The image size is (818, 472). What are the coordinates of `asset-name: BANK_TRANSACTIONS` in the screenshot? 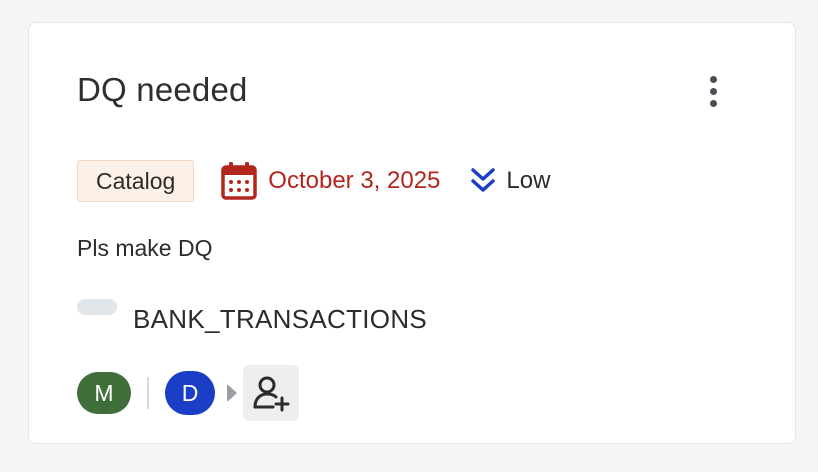 It's located at (280, 319).